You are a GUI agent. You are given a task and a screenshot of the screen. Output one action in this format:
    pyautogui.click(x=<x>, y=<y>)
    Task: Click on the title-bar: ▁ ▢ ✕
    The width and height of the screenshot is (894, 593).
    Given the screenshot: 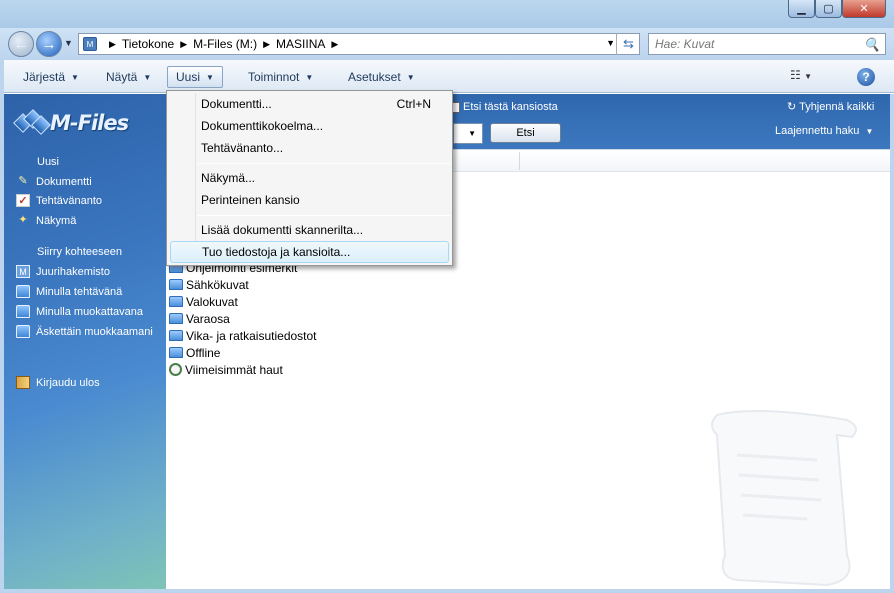 What is the action you would take?
    pyautogui.click(x=447, y=15)
    